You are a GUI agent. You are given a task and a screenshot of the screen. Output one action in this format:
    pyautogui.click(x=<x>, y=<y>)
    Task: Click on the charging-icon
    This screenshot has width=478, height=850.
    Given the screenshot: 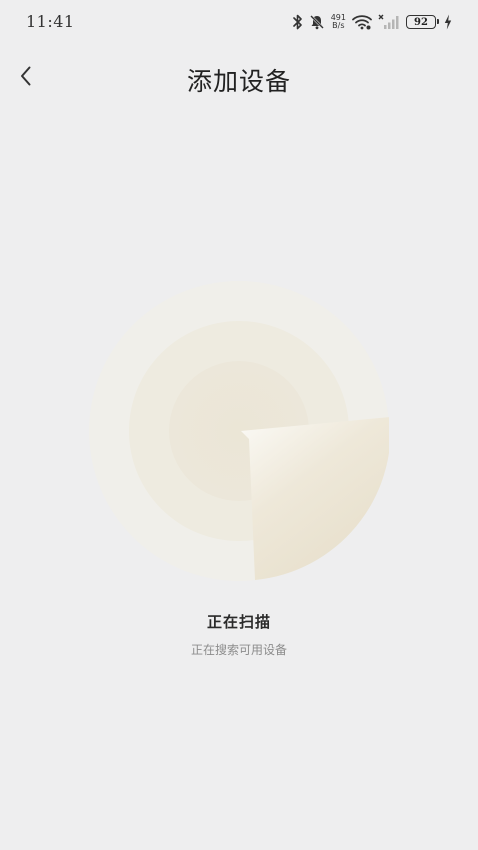 What is the action you would take?
    pyautogui.click(x=448, y=22)
    